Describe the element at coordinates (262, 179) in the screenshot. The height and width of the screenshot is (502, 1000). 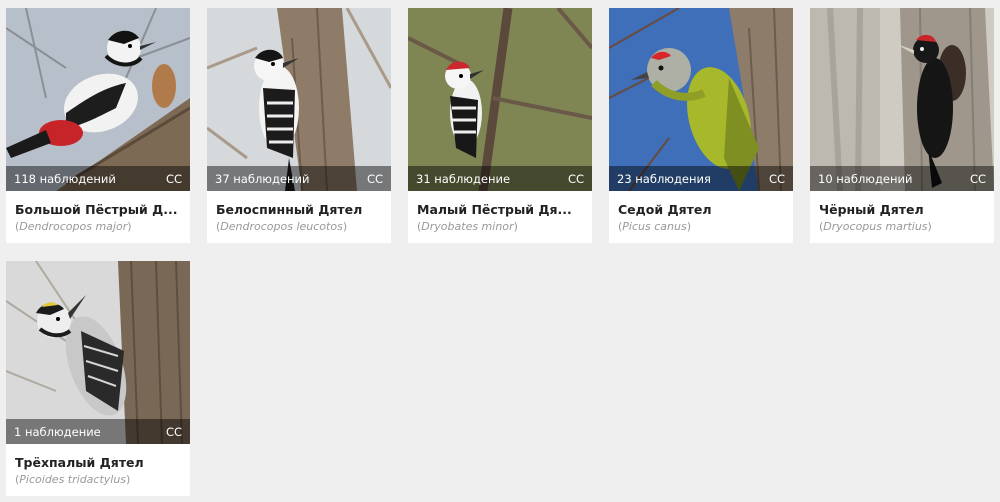
I see `observation-count: 37 наблюдений` at that location.